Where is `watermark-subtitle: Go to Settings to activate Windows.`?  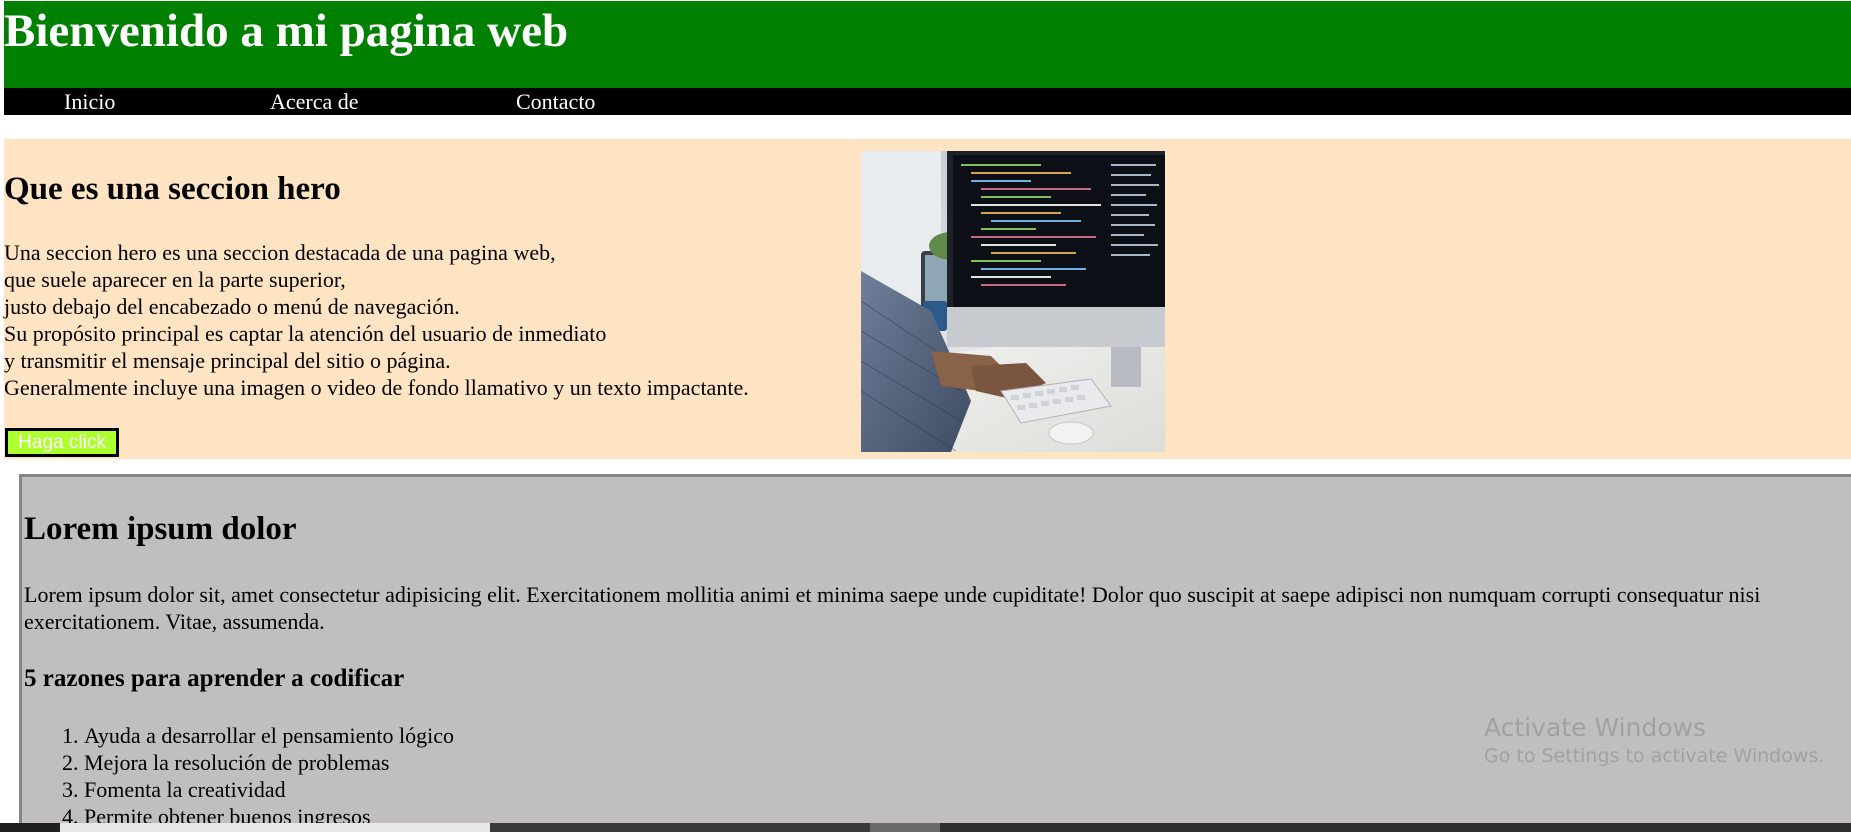 watermark-subtitle: Go to Settings to activate Windows. is located at coordinates (1654, 756).